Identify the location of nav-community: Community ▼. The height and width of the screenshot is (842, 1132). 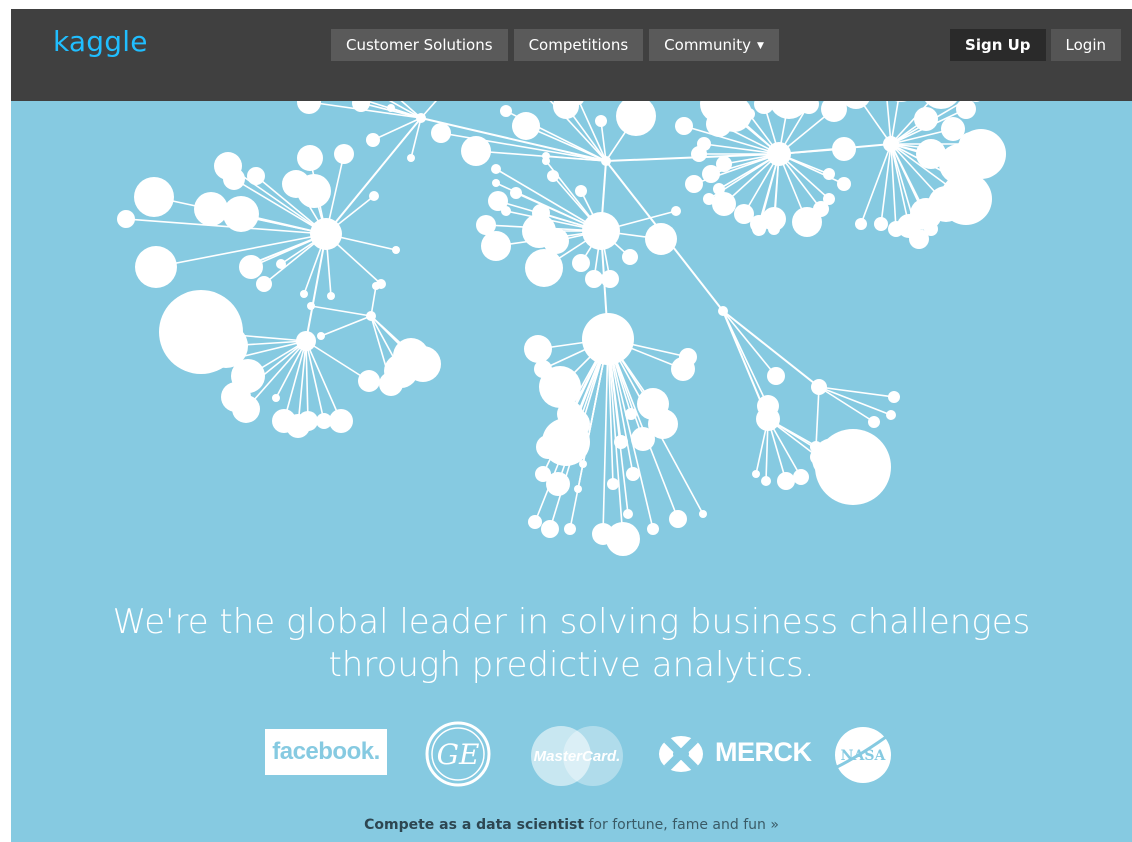
(714, 45).